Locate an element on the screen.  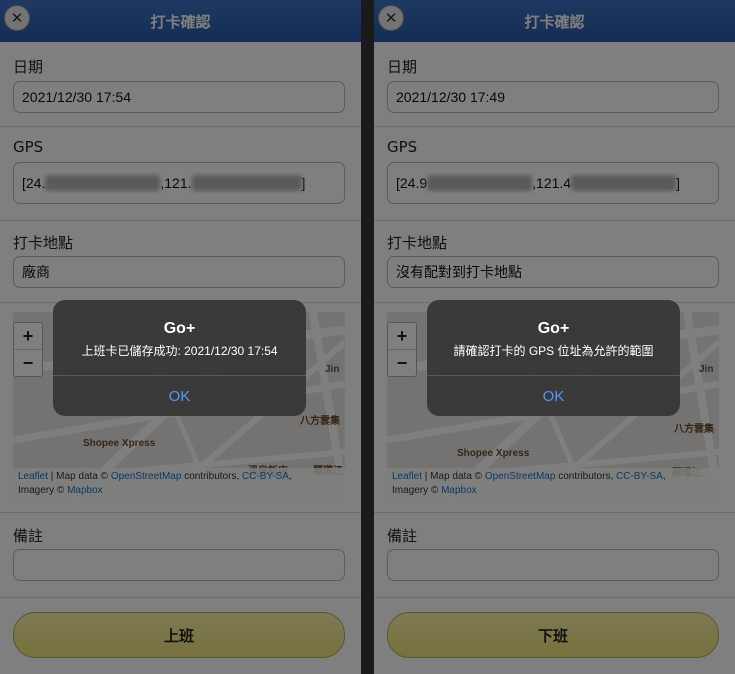
alert-dialog: Go+ 請確認打卡的 GPS 位址為允許的範圍 OK is located at coordinates (553, 358).